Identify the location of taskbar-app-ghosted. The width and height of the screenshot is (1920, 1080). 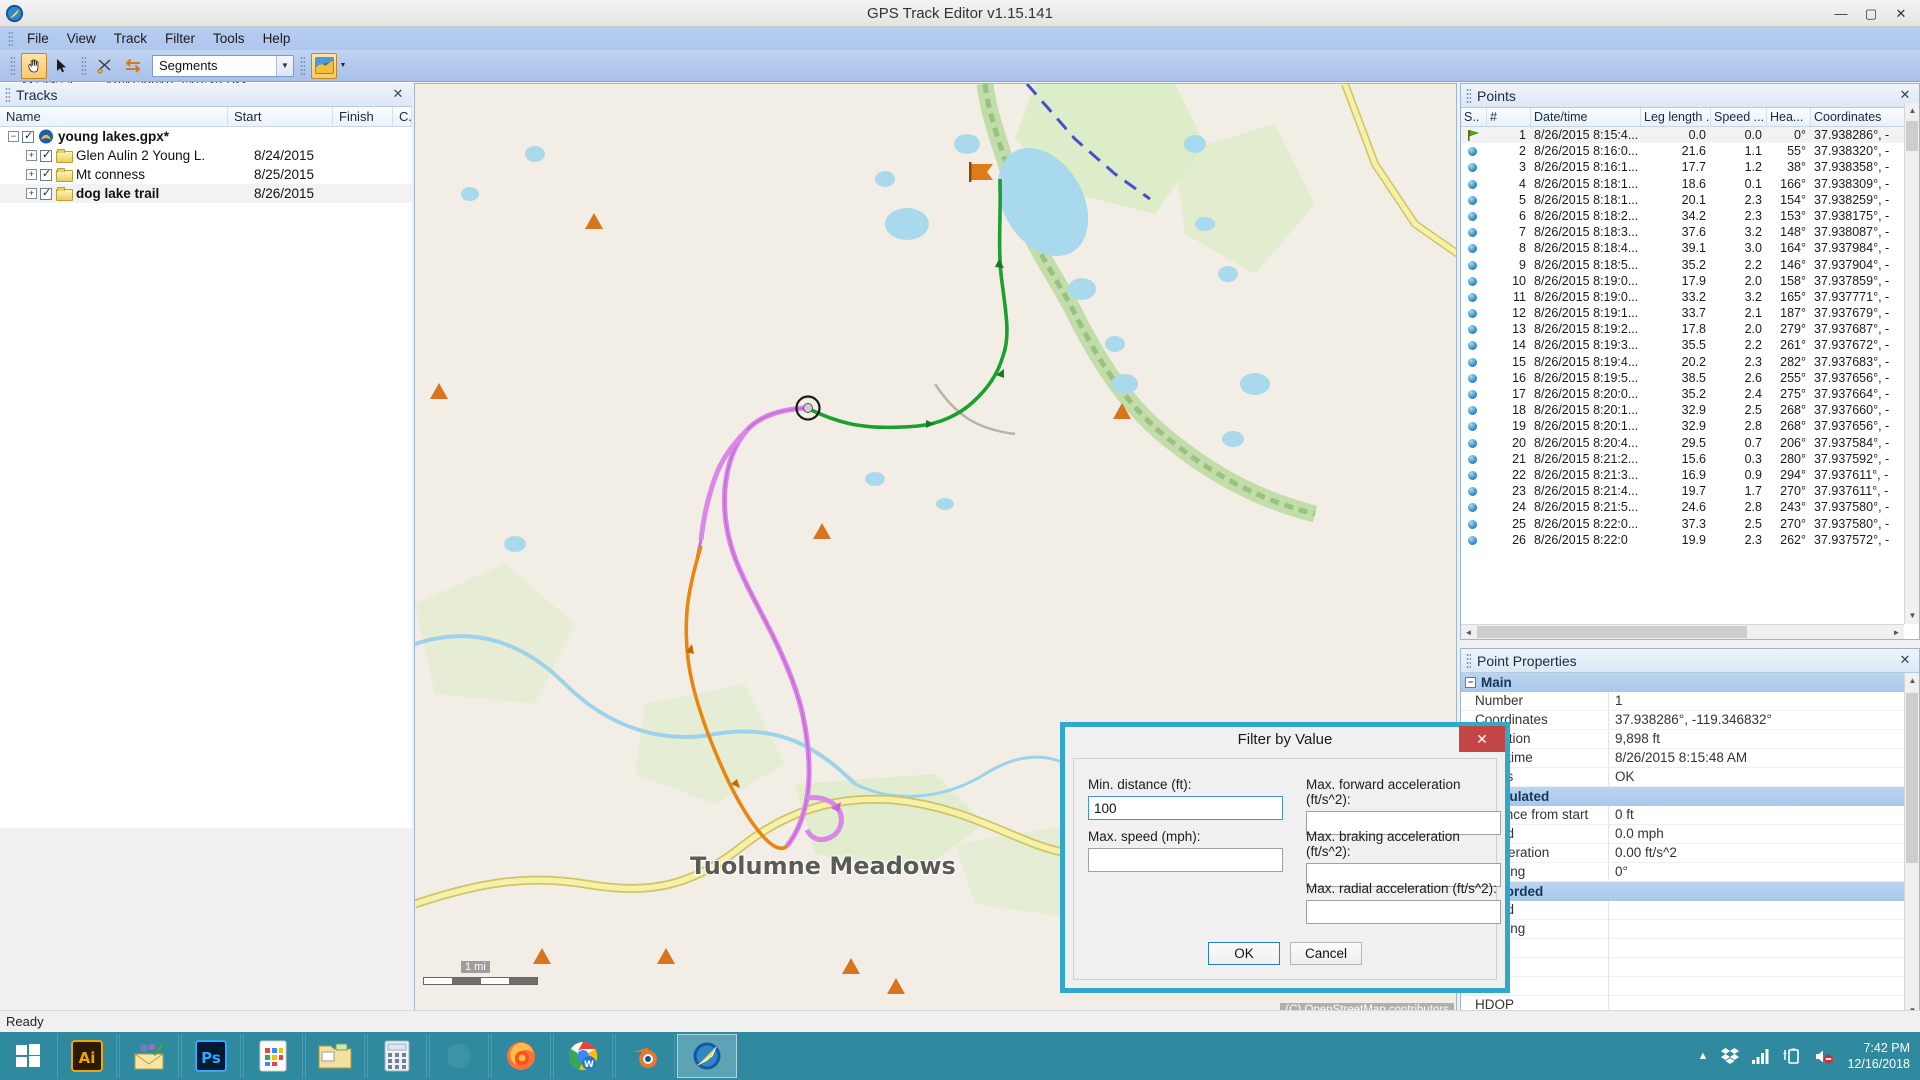
(459, 1056).